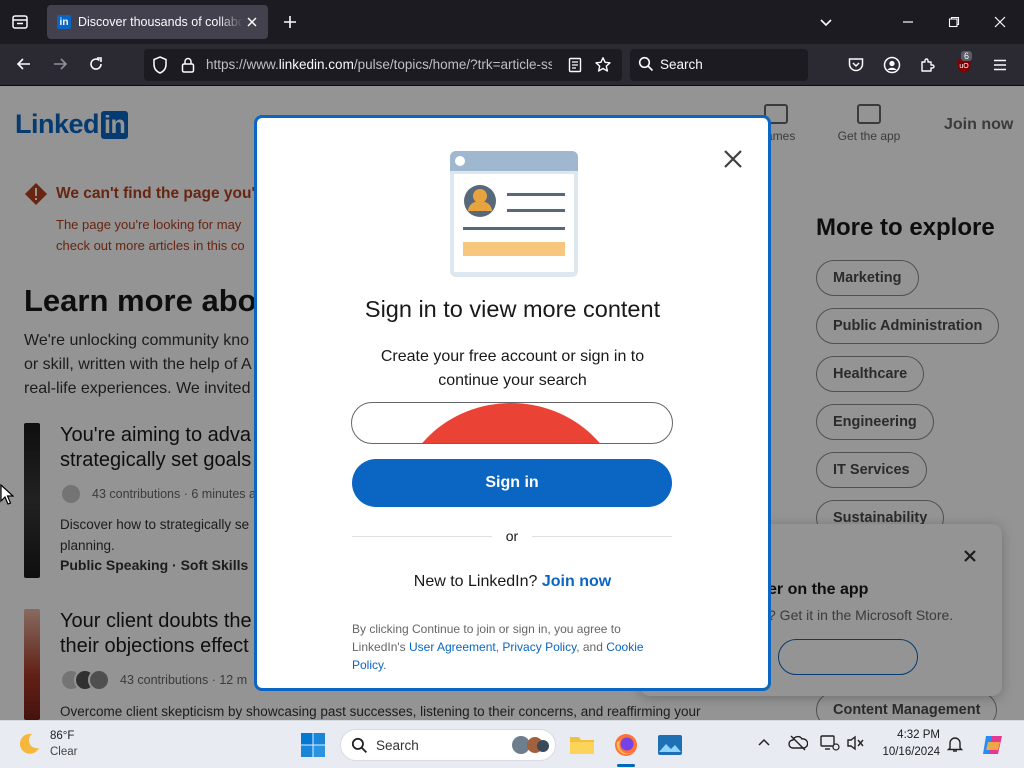 This screenshot has height=768, width=1024. I want to click on firefox-taskbar-button, so click(626, 745).